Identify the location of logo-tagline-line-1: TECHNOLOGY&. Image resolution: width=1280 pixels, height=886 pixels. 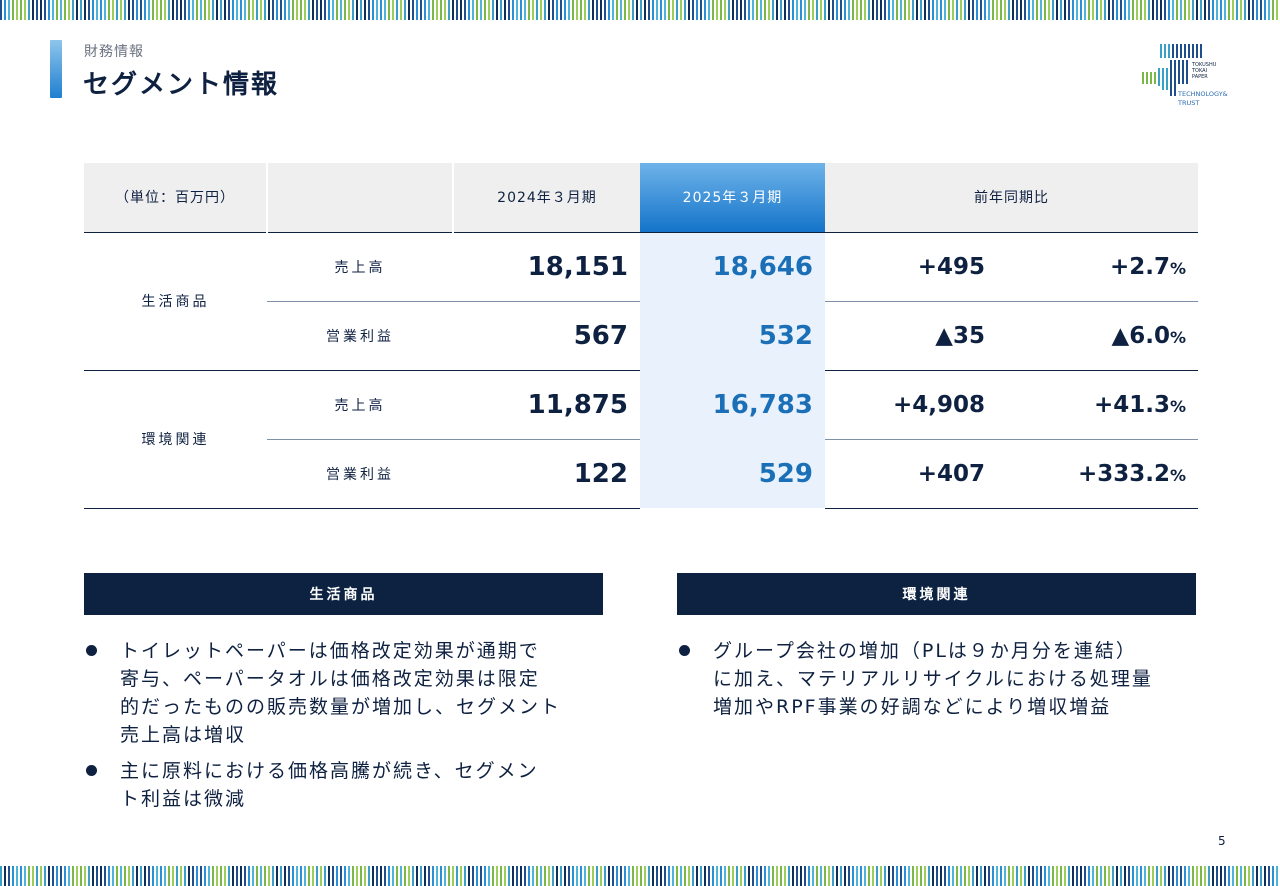
(1203, 94).